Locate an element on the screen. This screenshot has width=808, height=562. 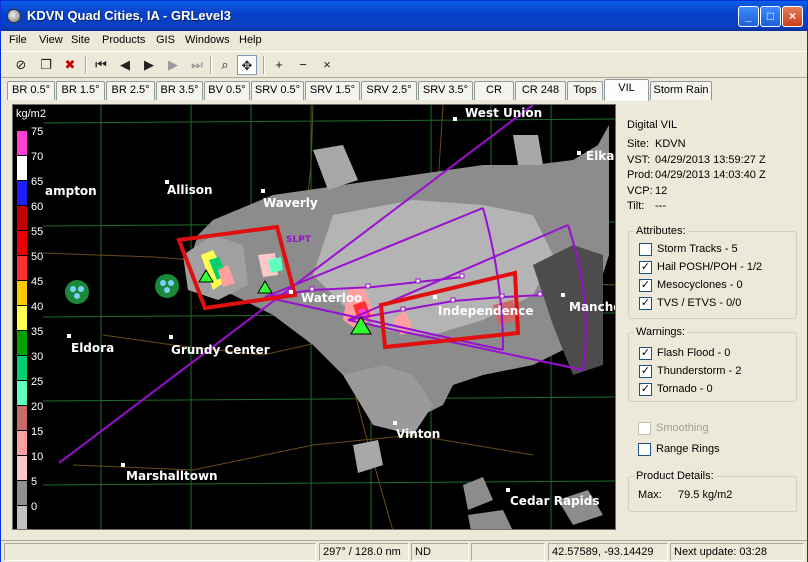
product-details-title: Product Details: is located at coordinates (675, 476).